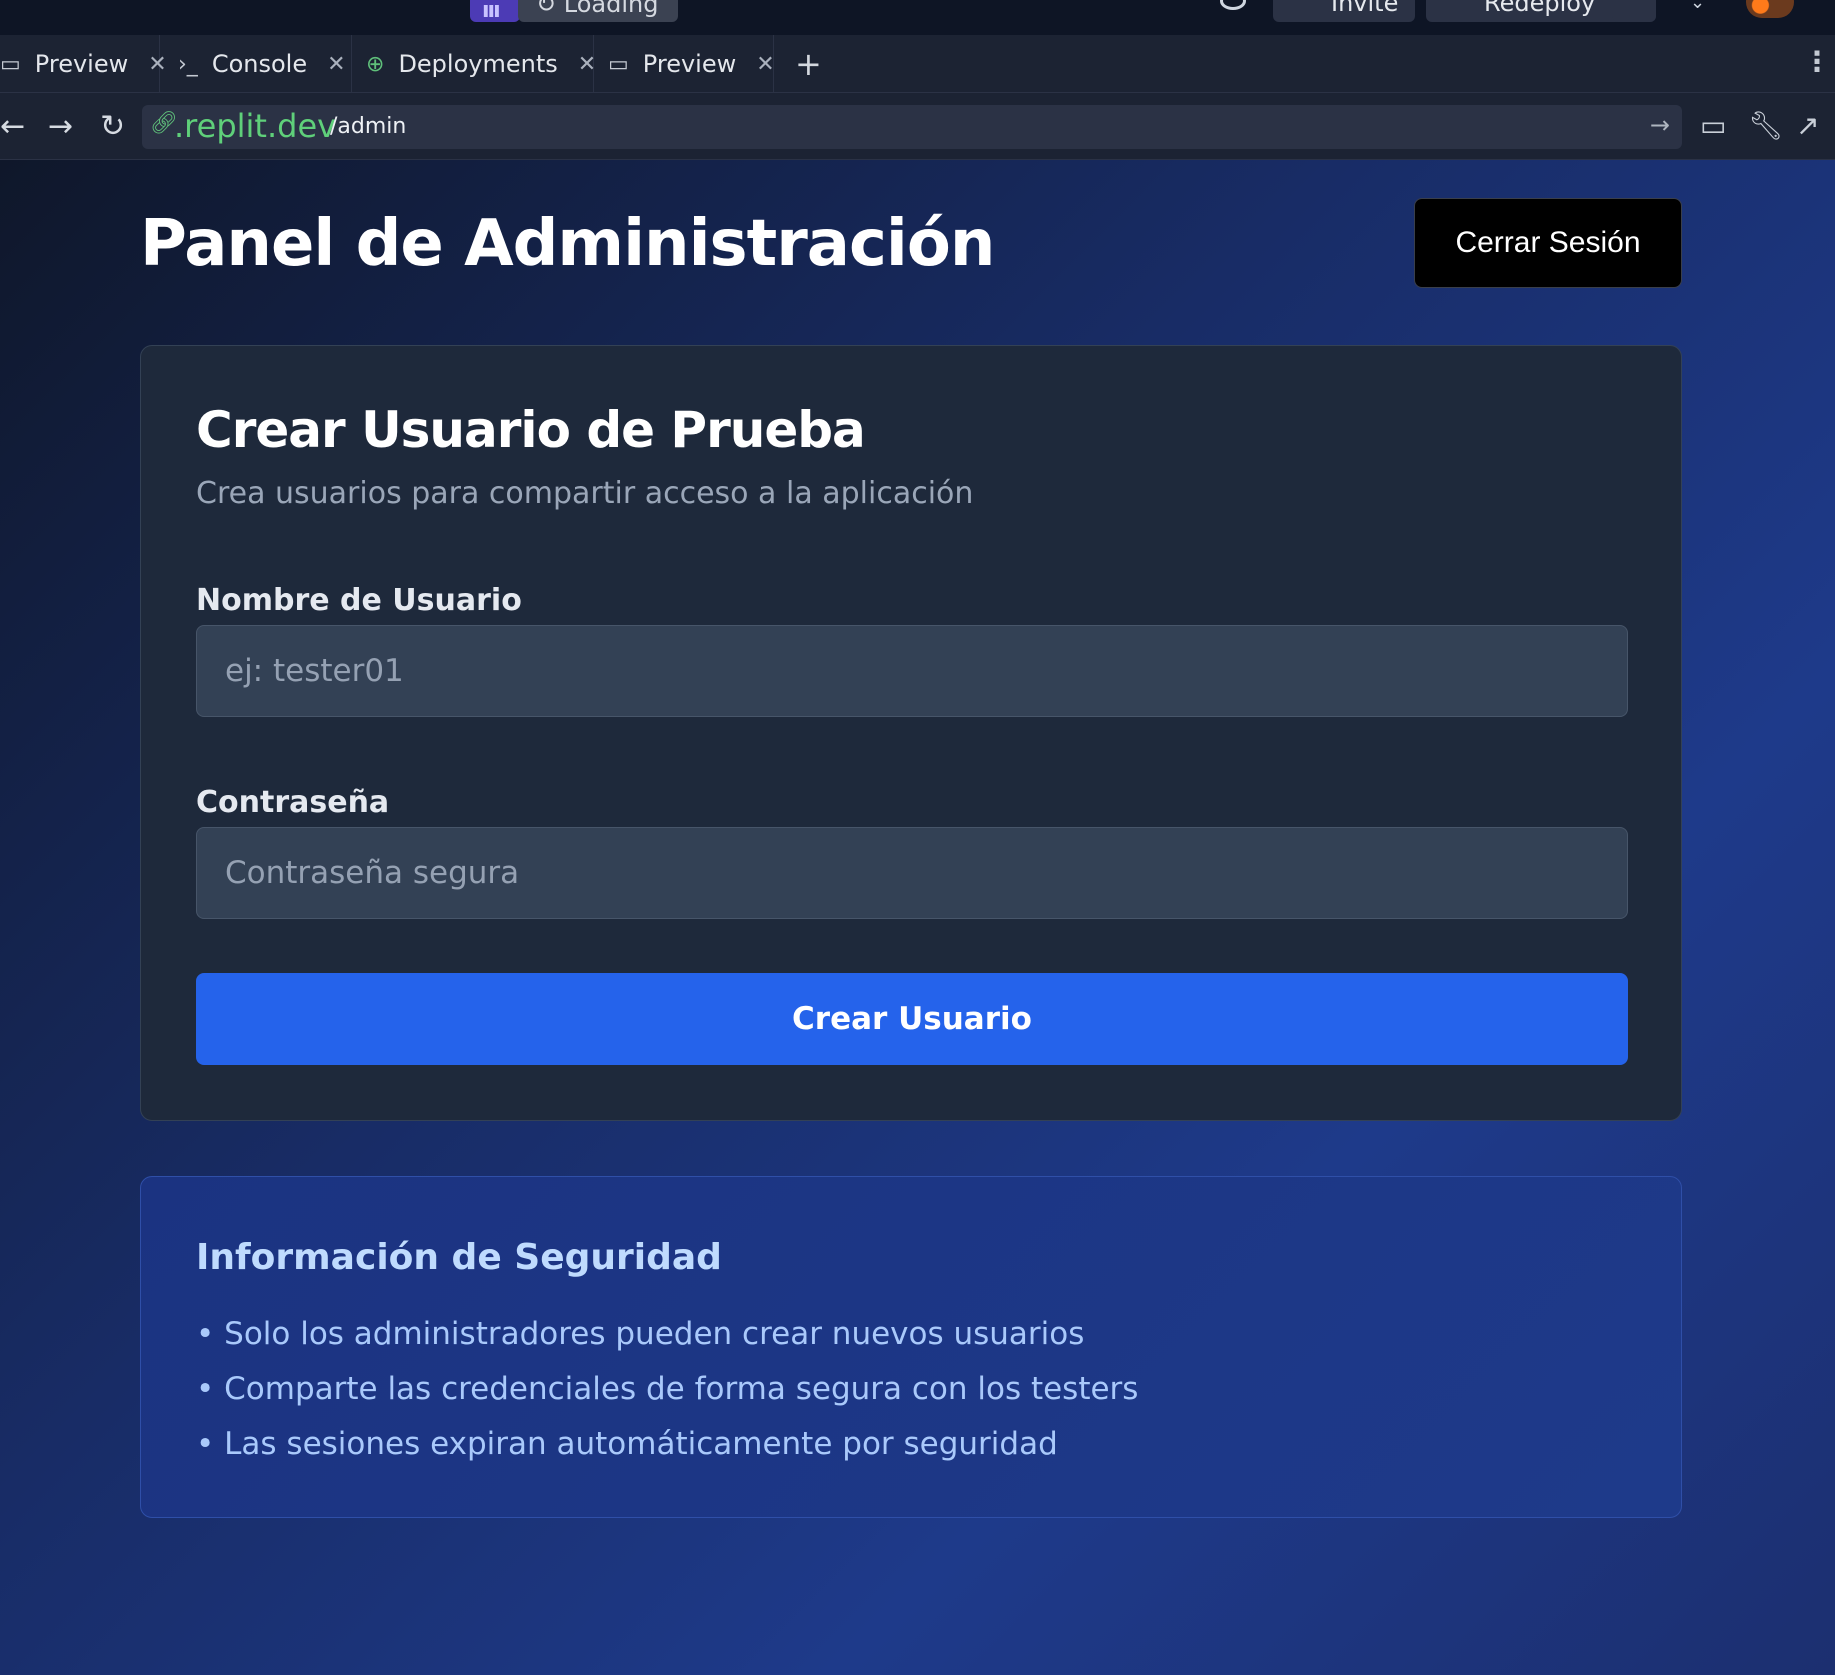  What do you see at coordinates (1634, 11) in the screenshot?
I see `publish-menu-button` at bounding box center [1634, 11].